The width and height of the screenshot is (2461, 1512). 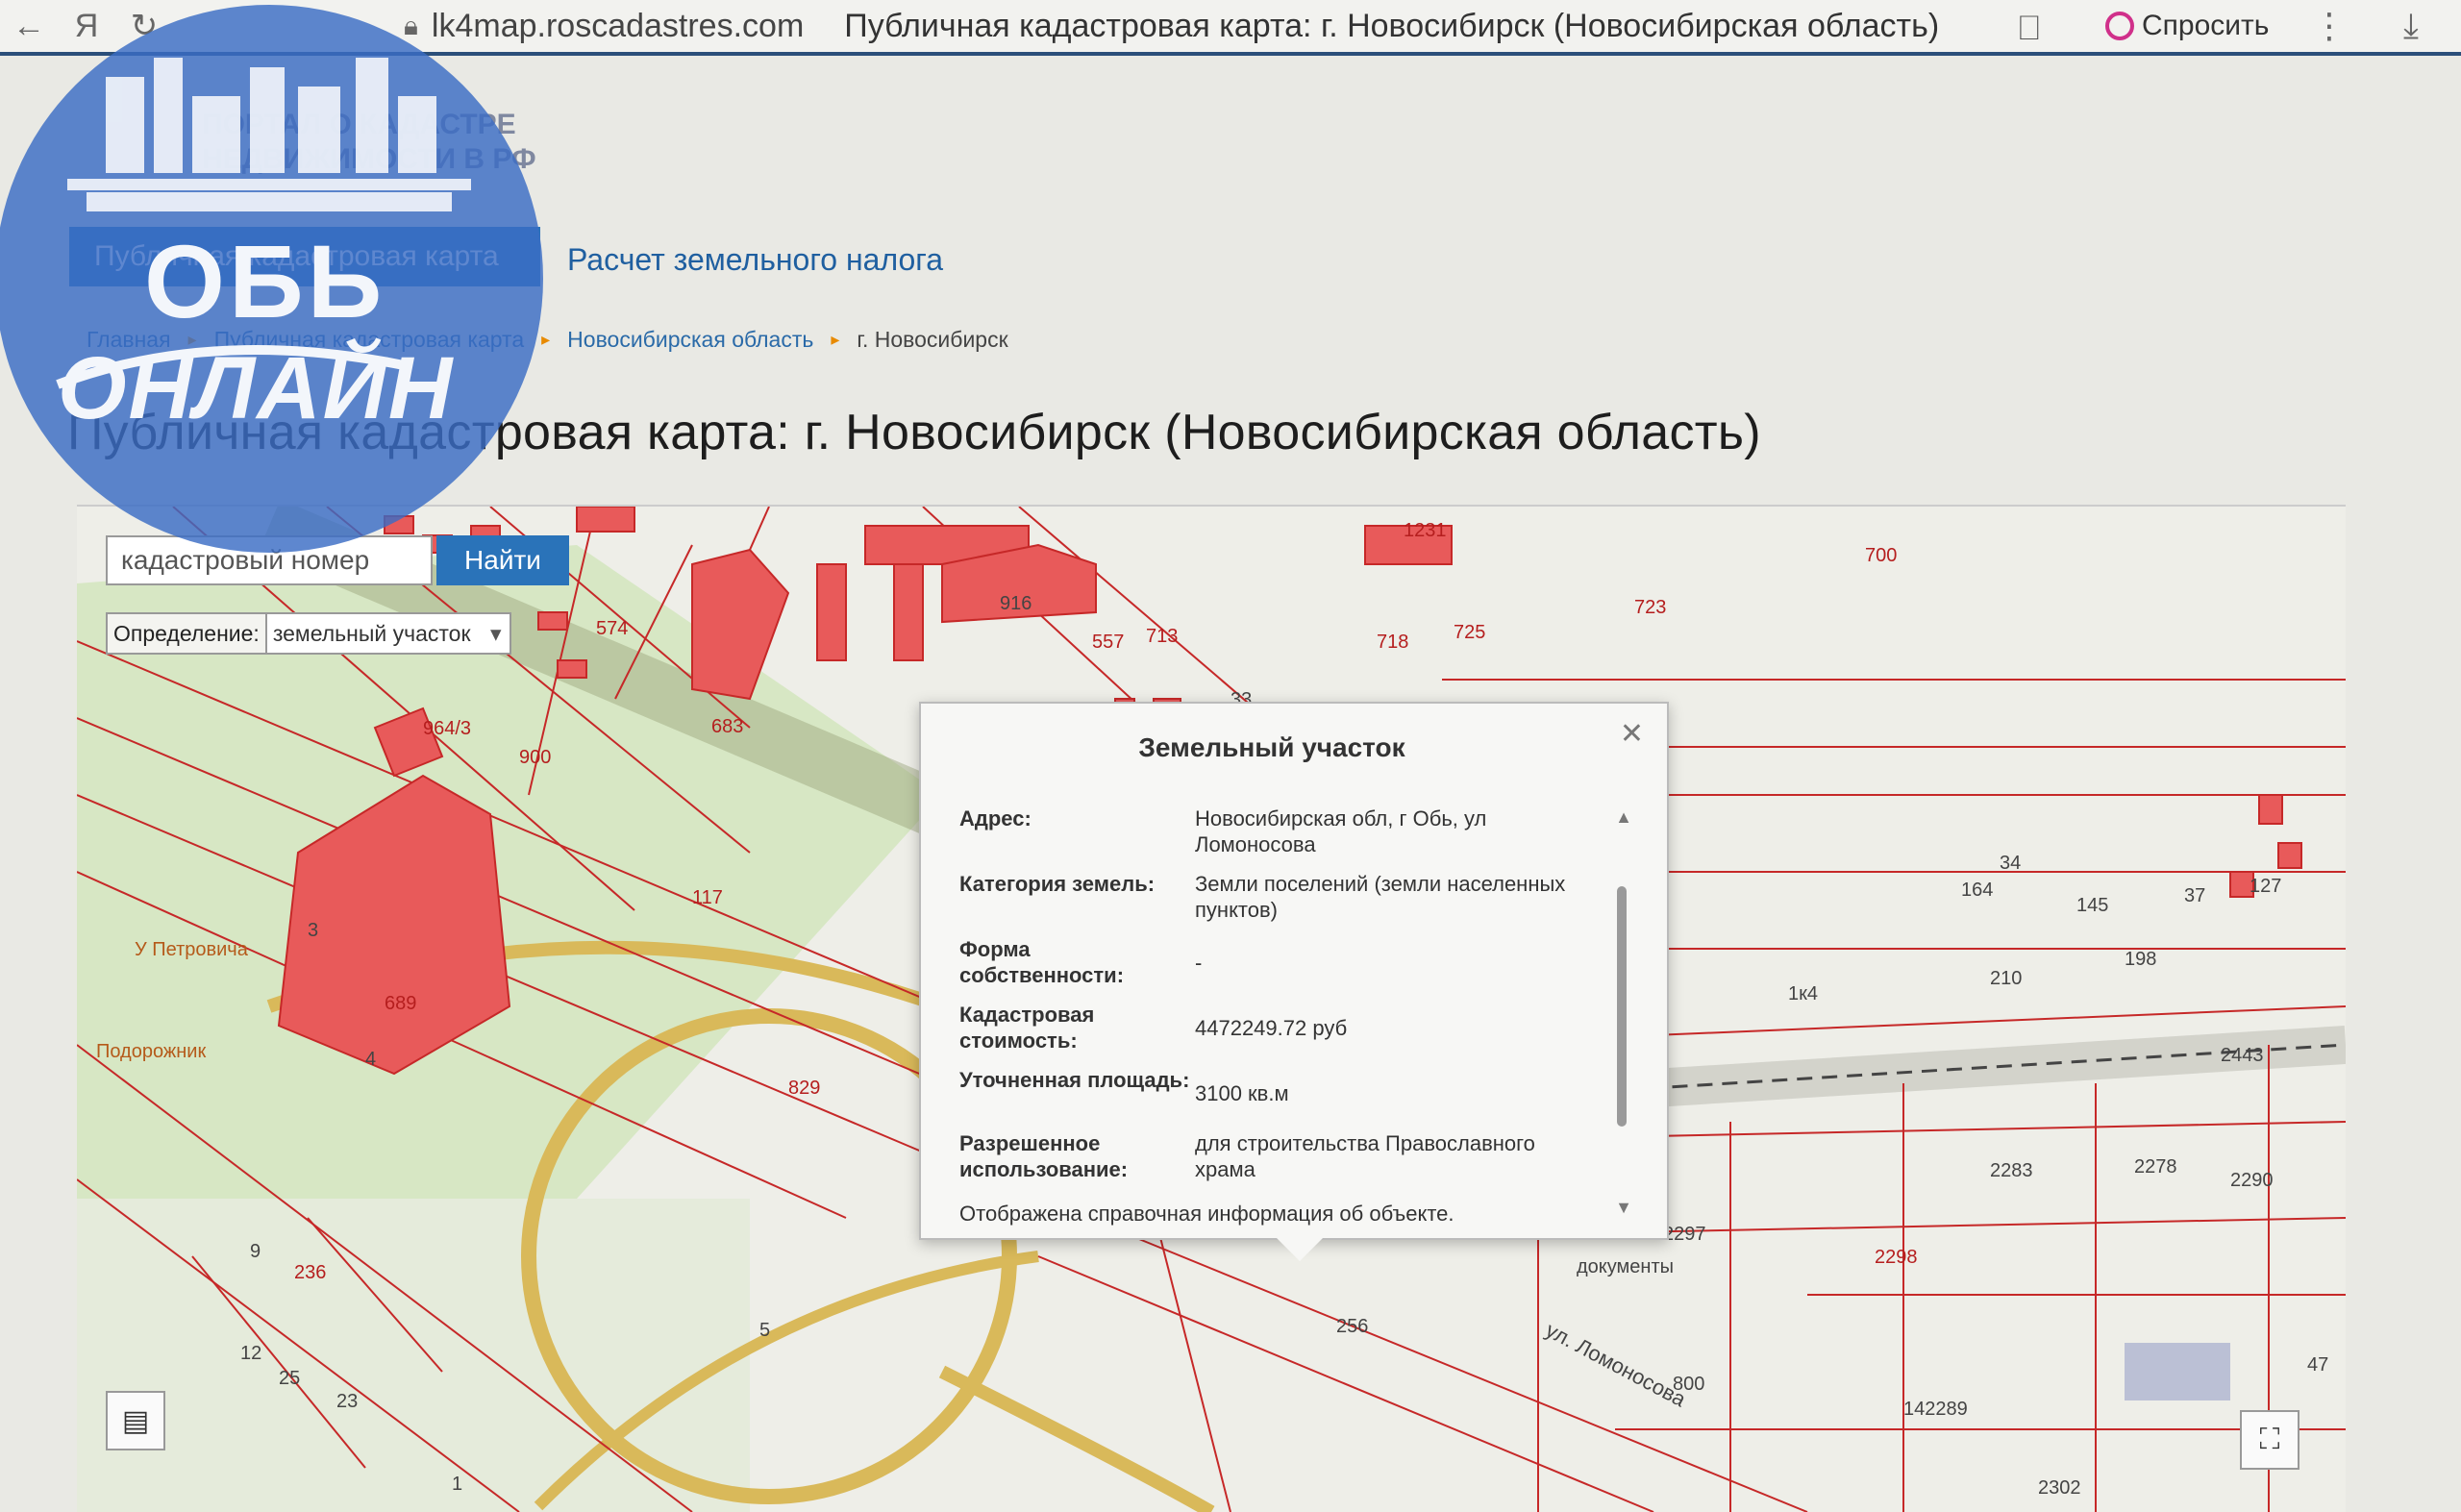 I want to click on parcel-label: 900, so click(x=535, y=757).